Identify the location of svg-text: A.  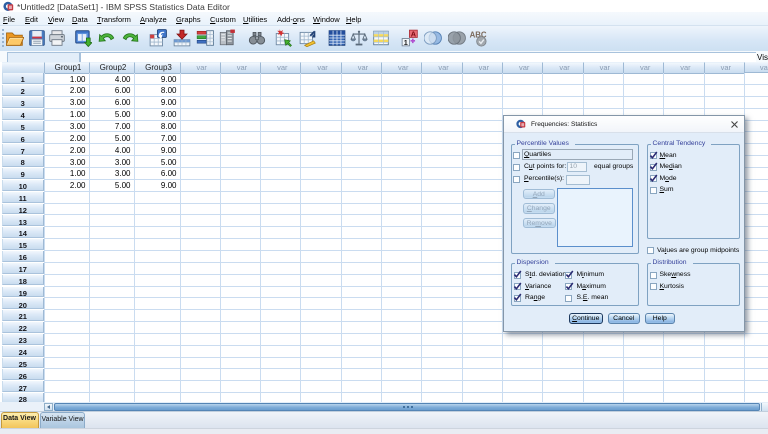
(414, 33).